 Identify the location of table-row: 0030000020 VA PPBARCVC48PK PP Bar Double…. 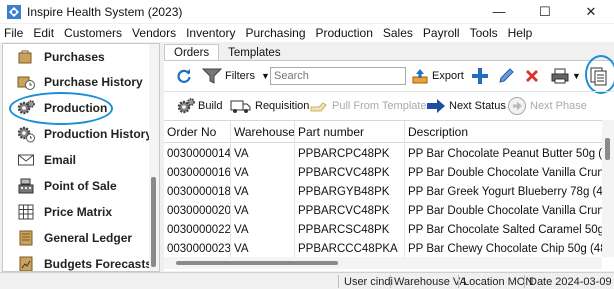
(383, 210).